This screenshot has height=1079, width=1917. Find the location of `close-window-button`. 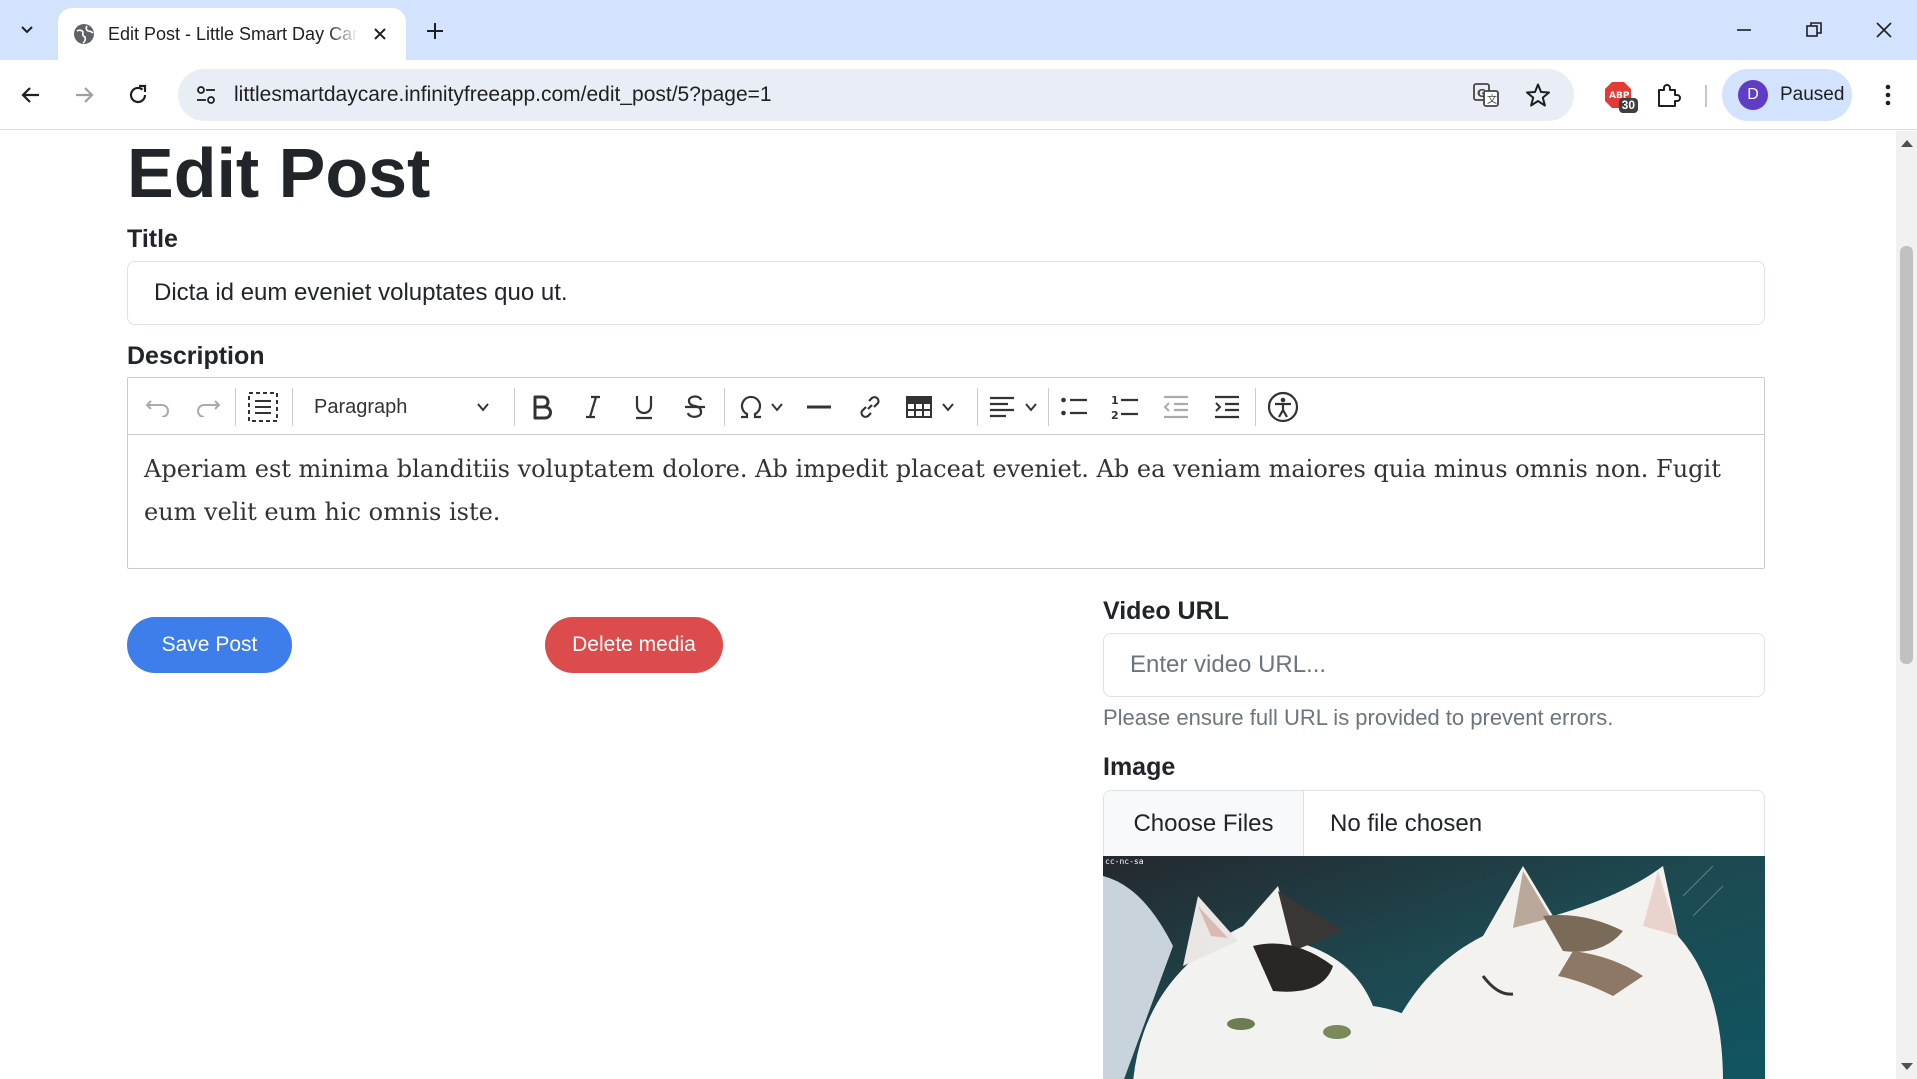

close-window-button is located at coordinates (1884, 30).